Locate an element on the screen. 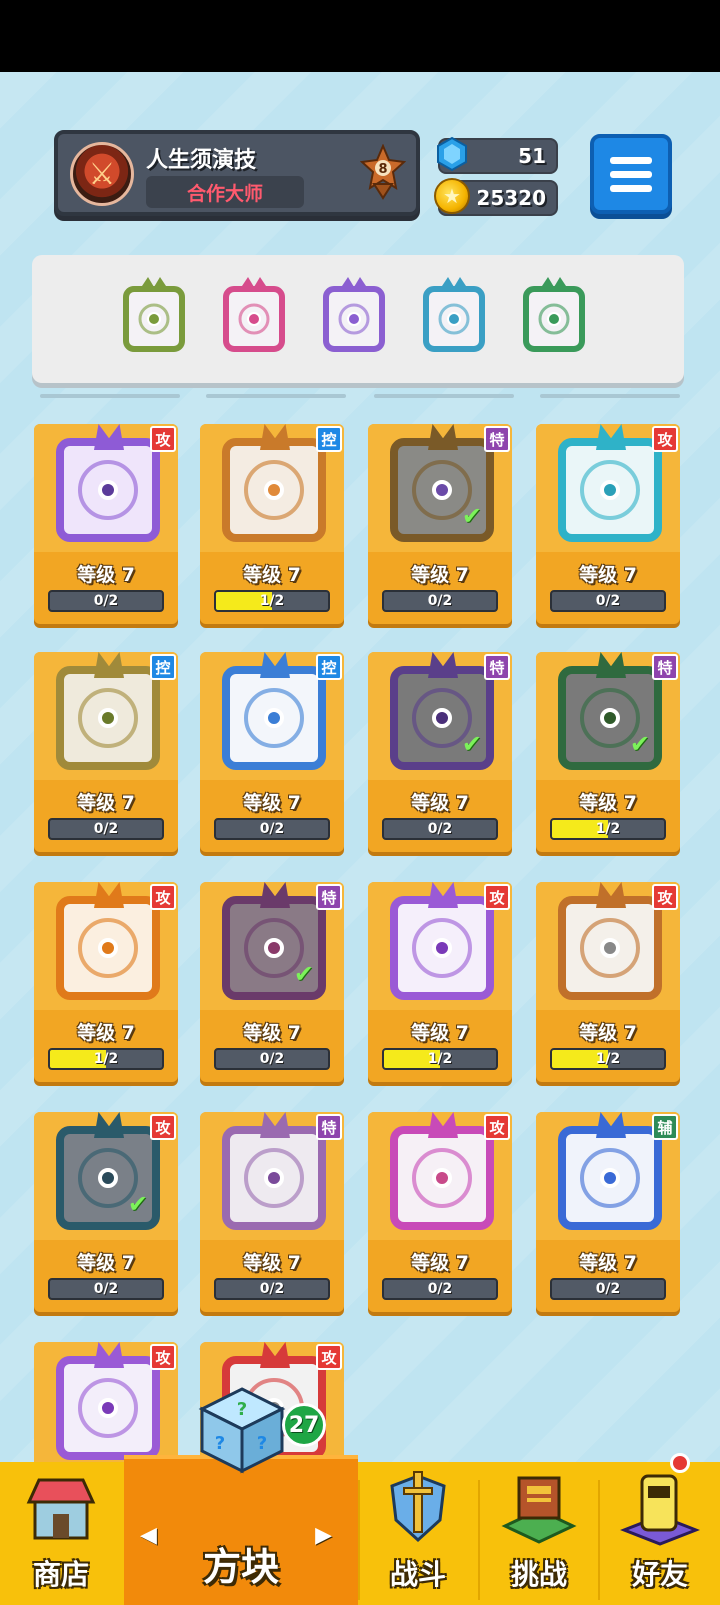 This screenshot has height=1605, width=720. infinity-dice-icon is located at coordinates (154, 317).